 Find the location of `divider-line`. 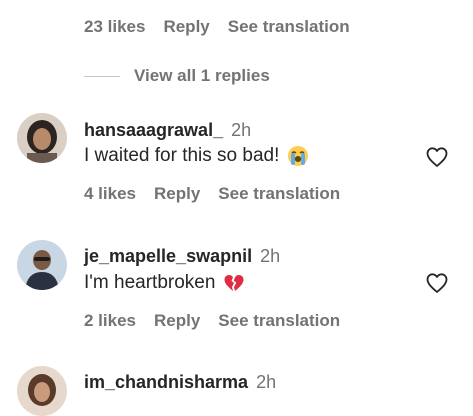

divider-line is located at coordinates (102, 76).